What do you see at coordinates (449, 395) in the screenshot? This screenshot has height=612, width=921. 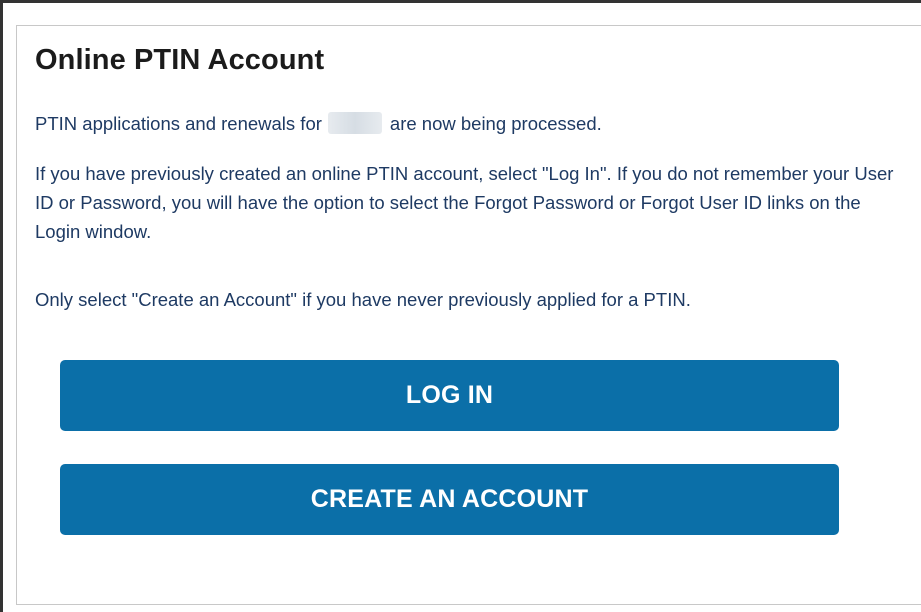 I see `login-button: LOG IN` at bounding box center [449, 395].